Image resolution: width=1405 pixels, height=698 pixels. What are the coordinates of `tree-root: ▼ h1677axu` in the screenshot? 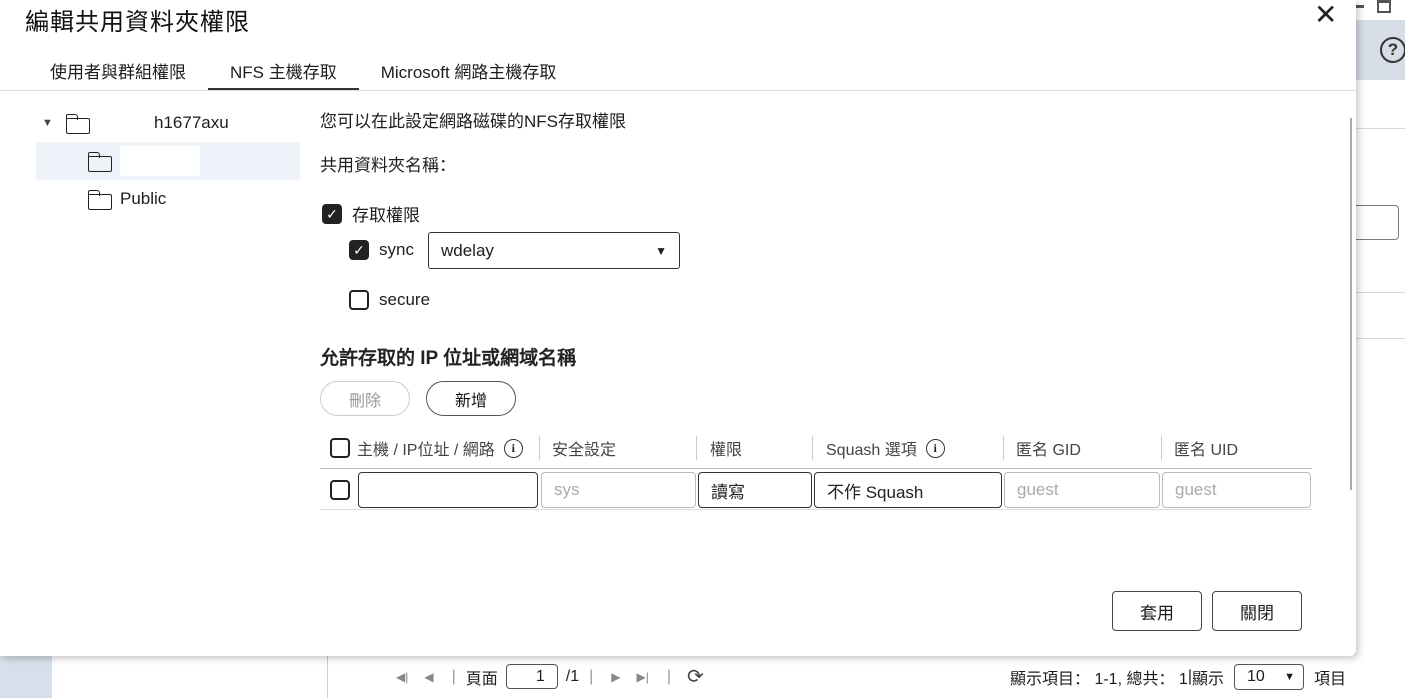 It's located at (168, 123).